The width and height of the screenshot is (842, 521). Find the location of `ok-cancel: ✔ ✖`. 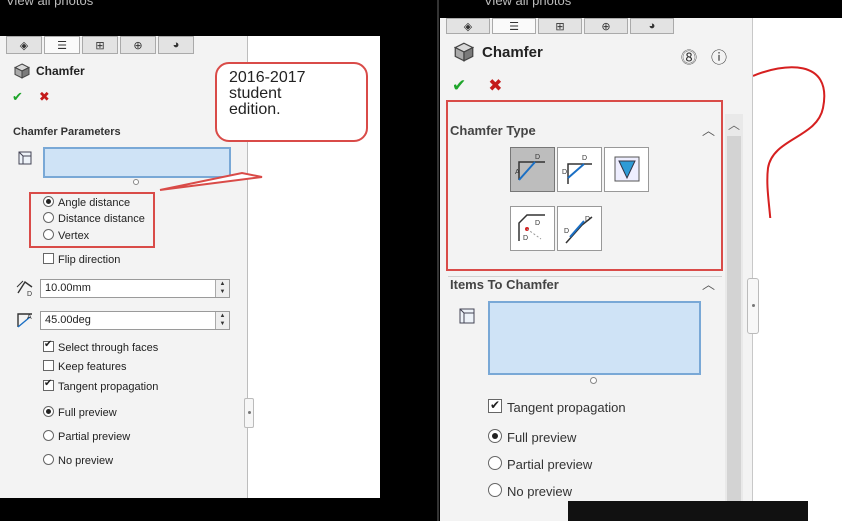

ok-cancel: ✔ ✖ is located at coordinates (31, 97).